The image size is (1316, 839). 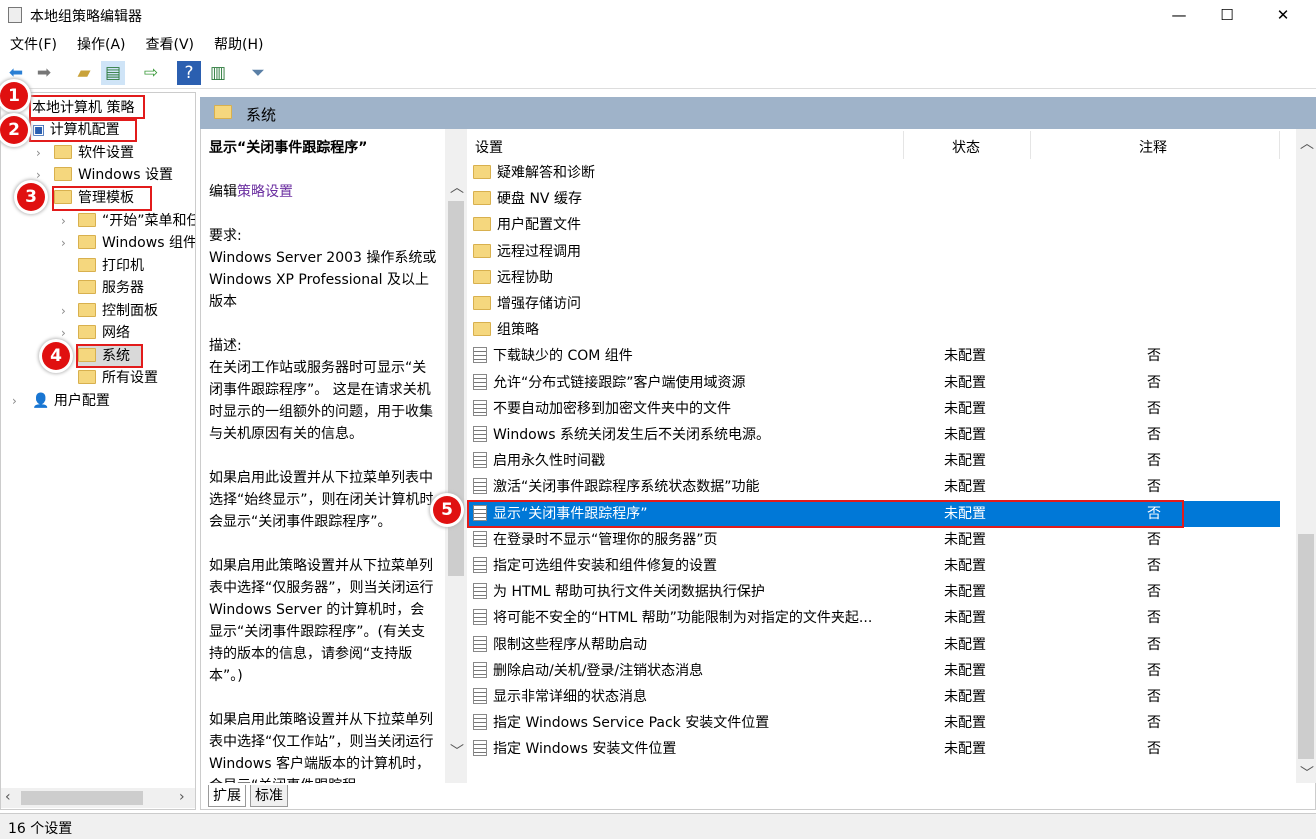 What do you see at coordinates (111, 266) in the screenshot?
I see `tree-printers: 打印机` at bounding box center [111, 266].